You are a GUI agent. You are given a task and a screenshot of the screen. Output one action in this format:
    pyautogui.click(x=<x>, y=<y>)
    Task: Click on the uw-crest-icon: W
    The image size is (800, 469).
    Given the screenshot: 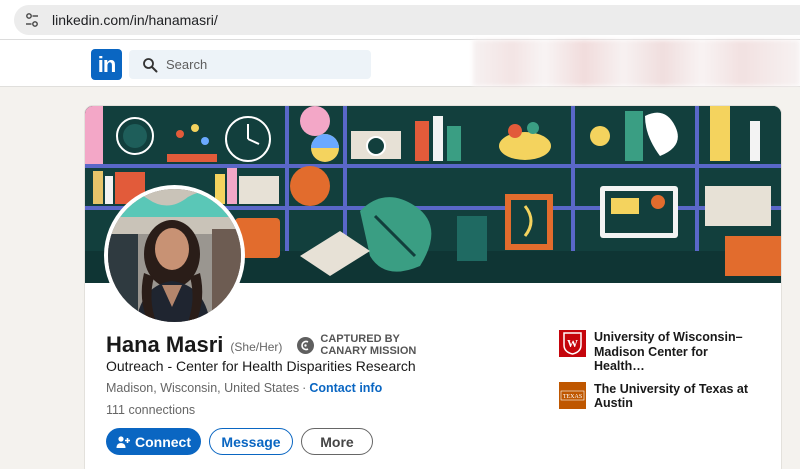 What is the action you would take?
    pyautogui.click(x=572, y=343)
    